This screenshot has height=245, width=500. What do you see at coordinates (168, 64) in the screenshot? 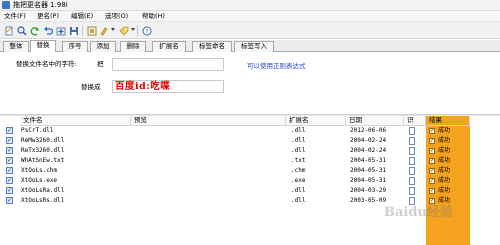
I see `find-input` at bounding box center [168, 64].